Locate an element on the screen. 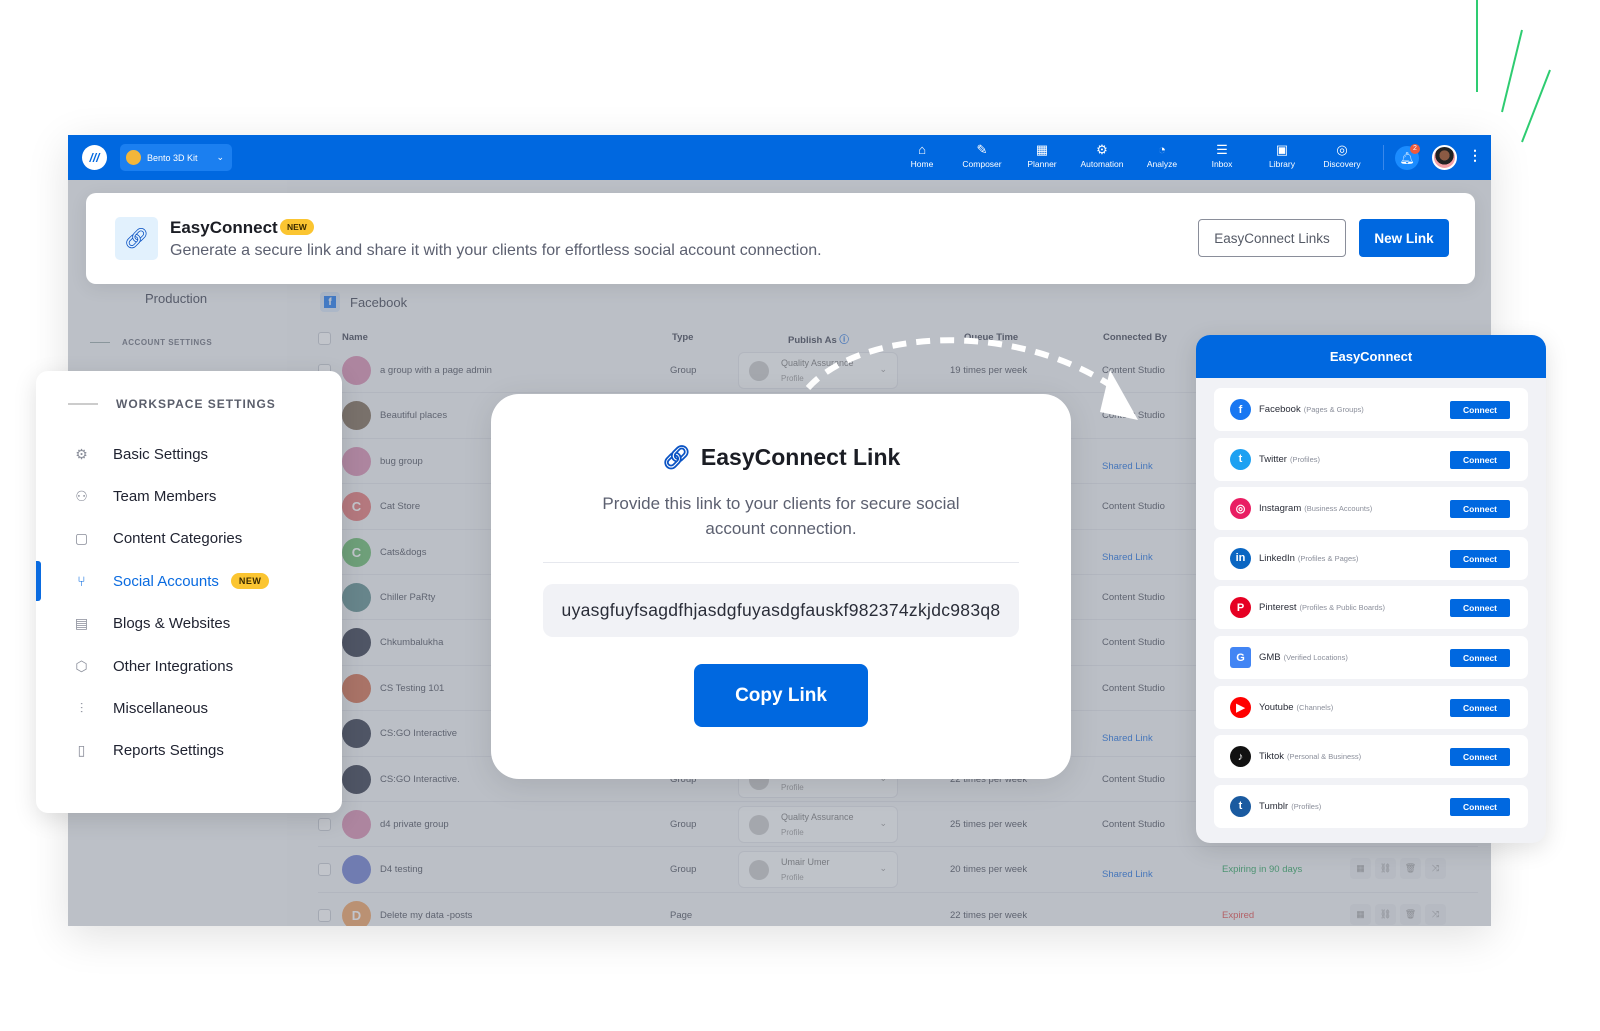 This screenshot has height=1031, width=1600. platform-name: LinkedIn is located at coordinates (1277, 558).